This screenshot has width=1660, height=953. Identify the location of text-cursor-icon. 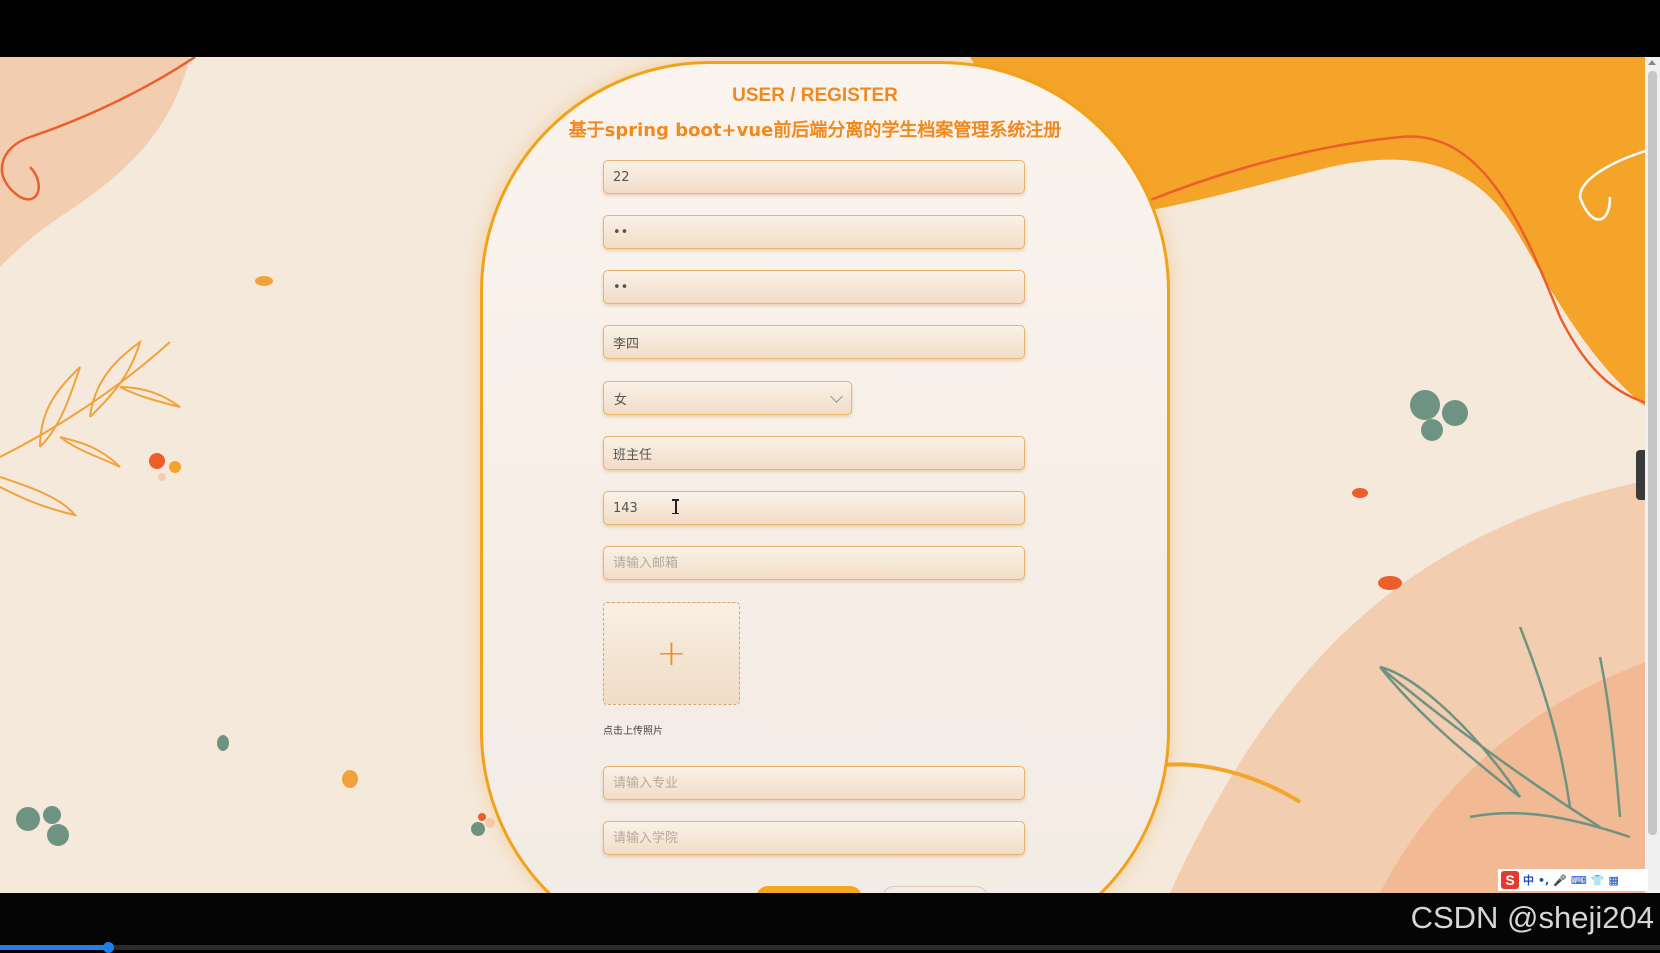
(675, 506).